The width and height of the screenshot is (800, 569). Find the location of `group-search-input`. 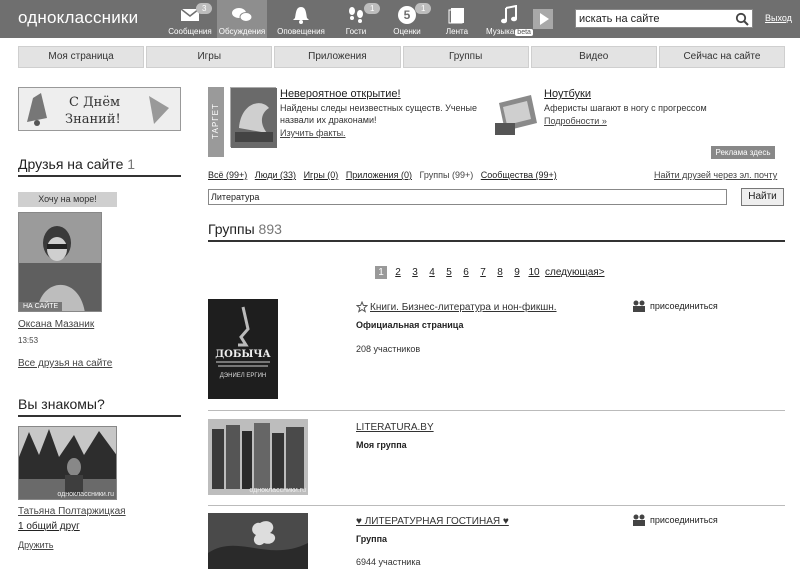

group-search-input is located at coordinates (467, 197).